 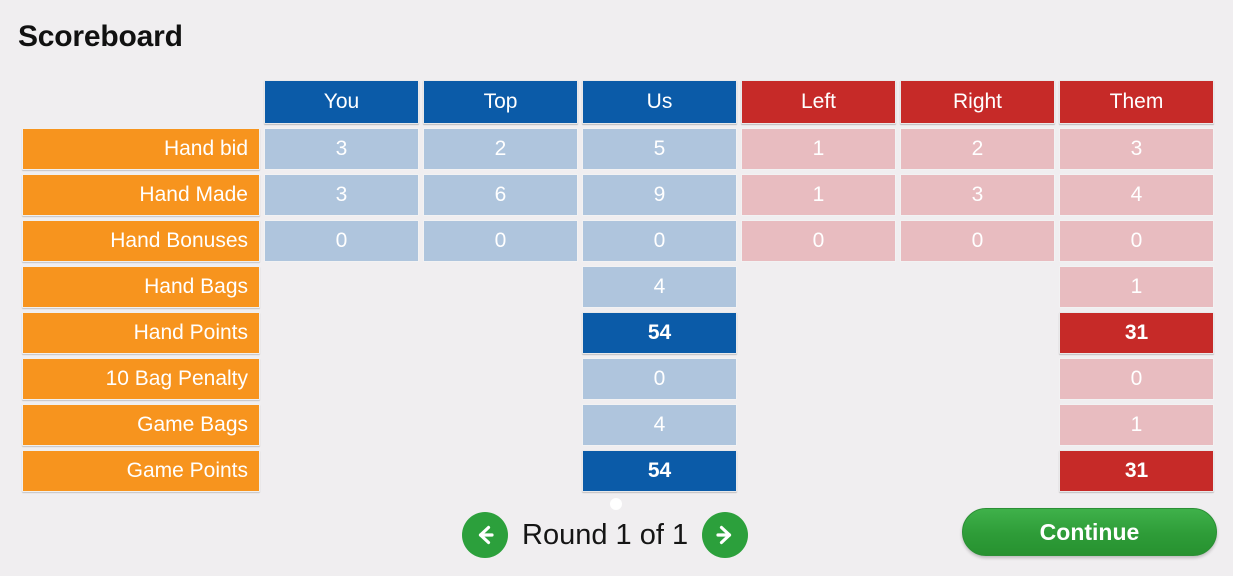 What do you see at coordinates (100, 36) in the screenshot?
I see `page-title: Scoreboard` at bounding box center [100, 36].